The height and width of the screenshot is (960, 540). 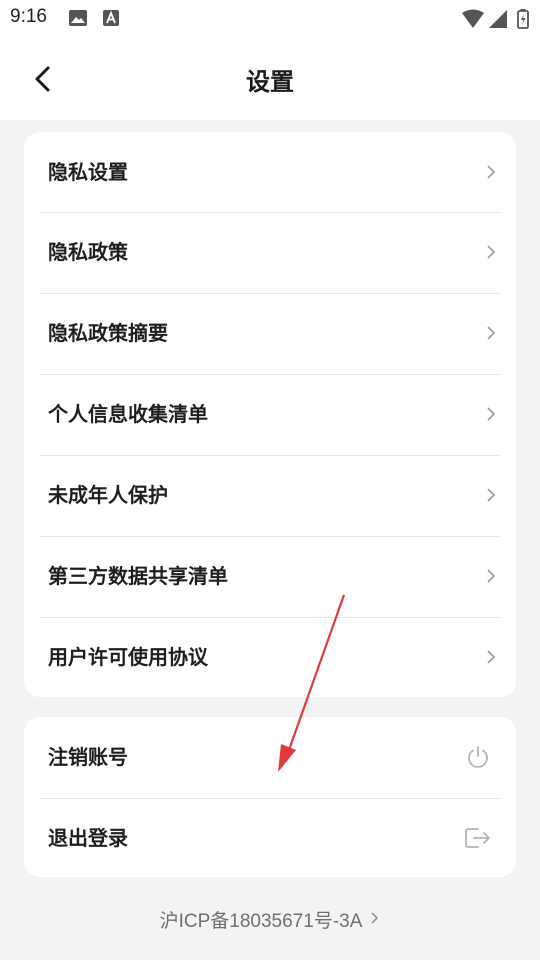 What do you see at coordinates (270, 252) in the screenshot?
I see `settings-item-privacy-policy: 隐私政策` at bounding box center [270, 252].